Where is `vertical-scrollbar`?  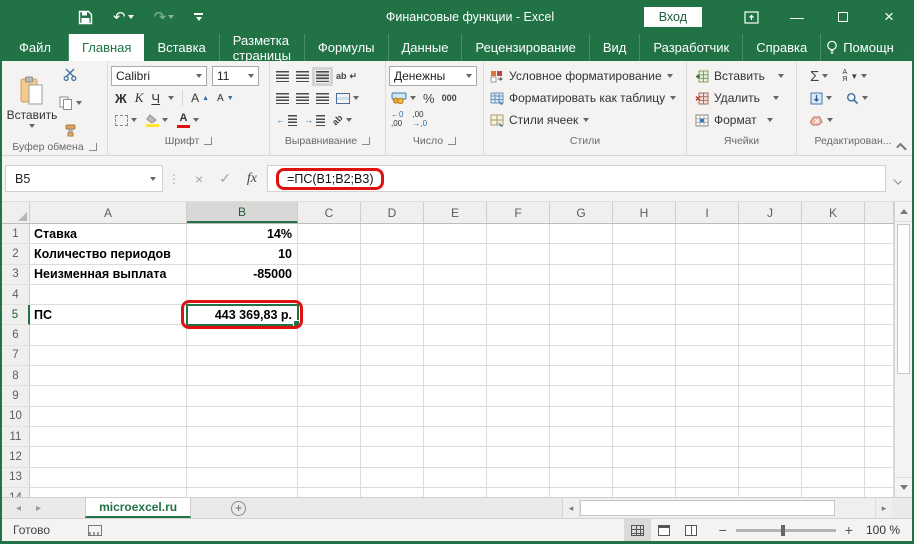 vertical-scrollbar is located at coordinates (903, 349).